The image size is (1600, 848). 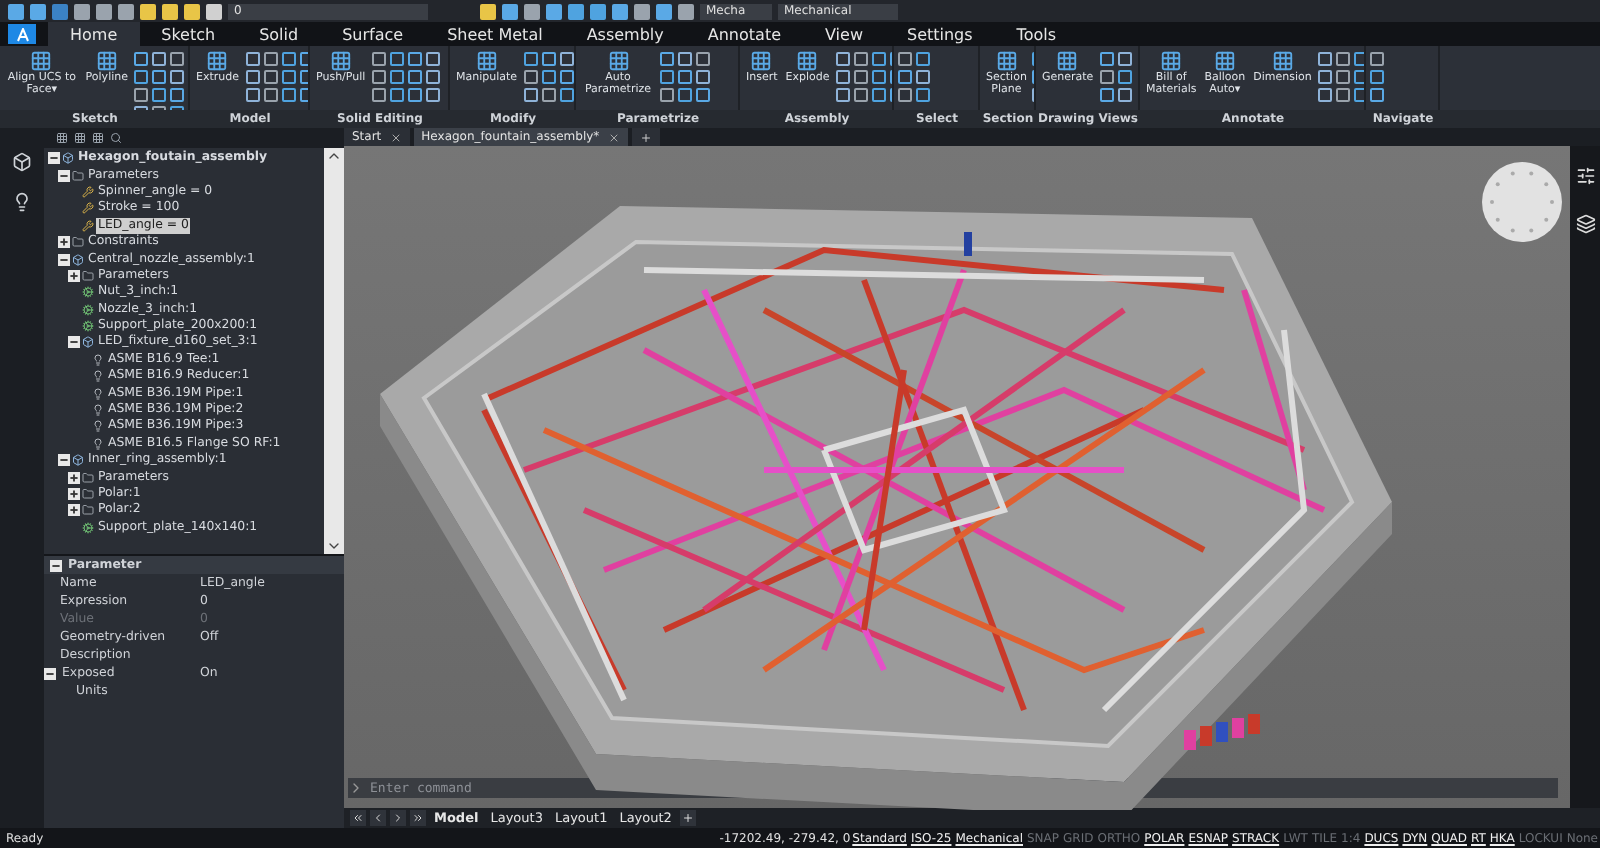 What do you see at coordinates (334, 156) in the screenshot?
I see `scroll-up-icon` at bounding box center [334, 156].